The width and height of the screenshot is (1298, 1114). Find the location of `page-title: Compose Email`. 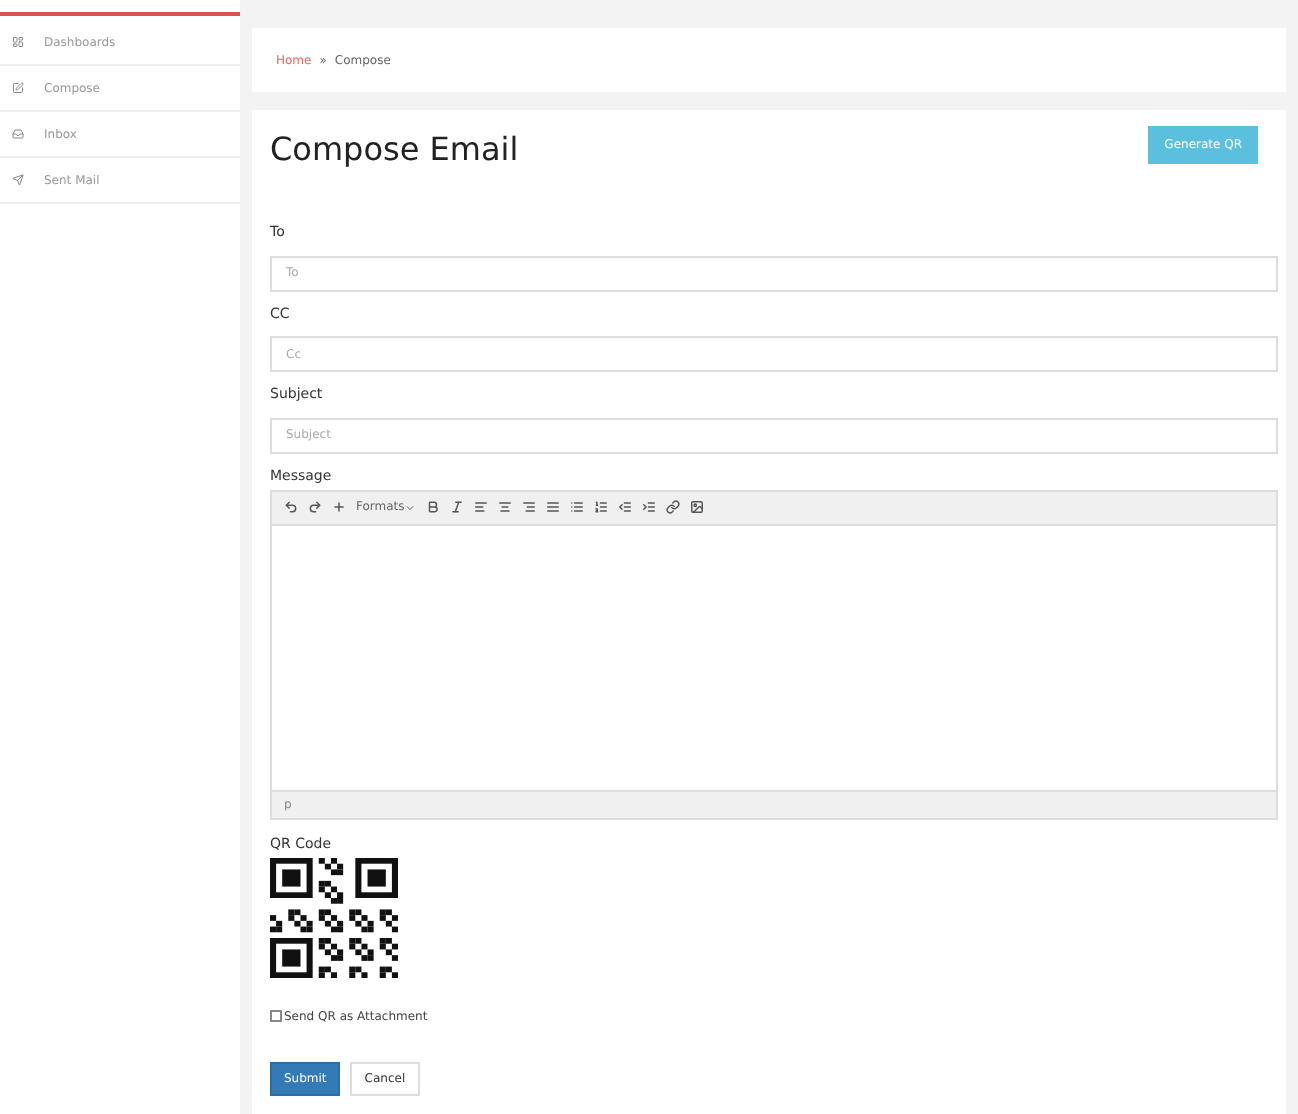

page-title: Compose Email is located at coordinates (394, 149).